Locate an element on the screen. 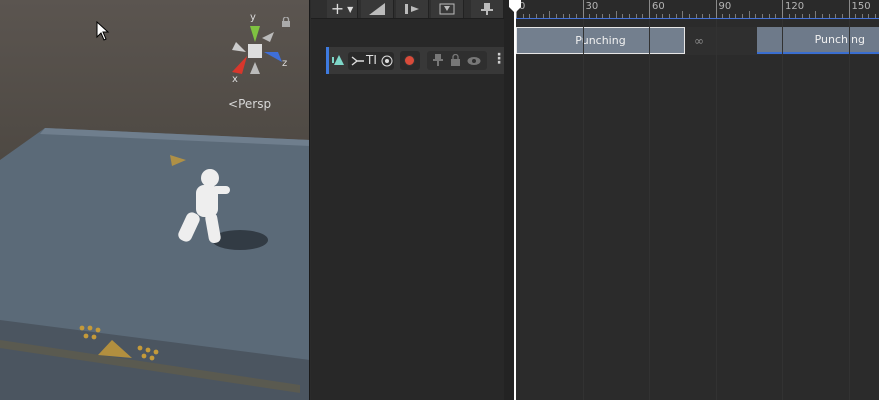  time-ruler: 0 30 60 90 120 150 is located at coordinates (697, 9).